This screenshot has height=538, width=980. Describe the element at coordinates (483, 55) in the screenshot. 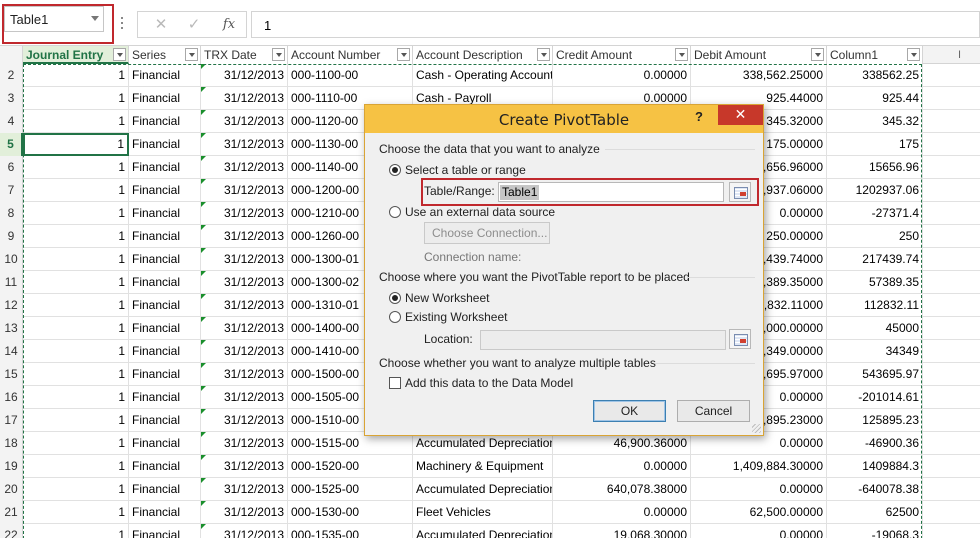

I see `column-header: Account Description` at that location.